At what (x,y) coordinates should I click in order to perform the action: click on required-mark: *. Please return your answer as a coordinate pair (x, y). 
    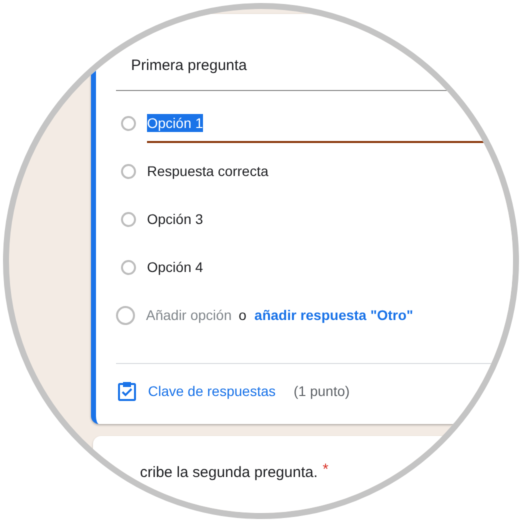
    Looking at the image, I should click on (325, 469).